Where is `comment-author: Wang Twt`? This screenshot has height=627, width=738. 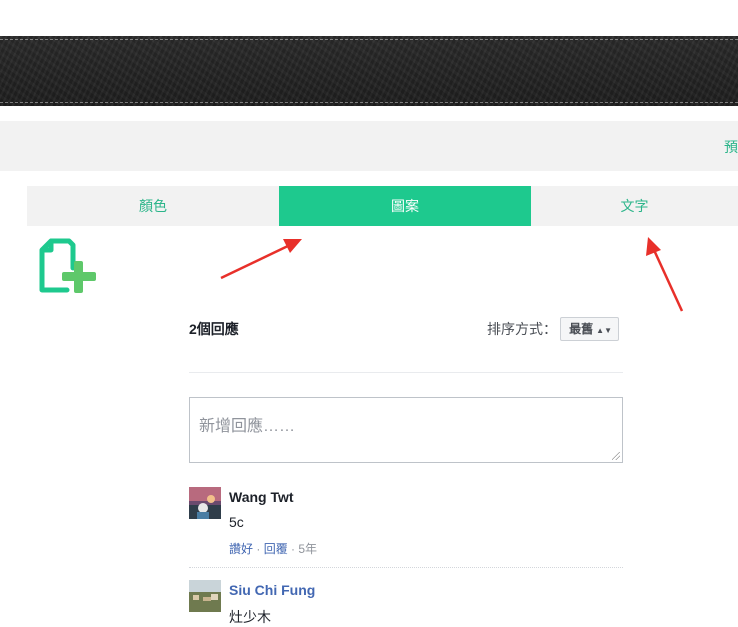 comment-author: Wang Twt is located at coordinates (261, 497).